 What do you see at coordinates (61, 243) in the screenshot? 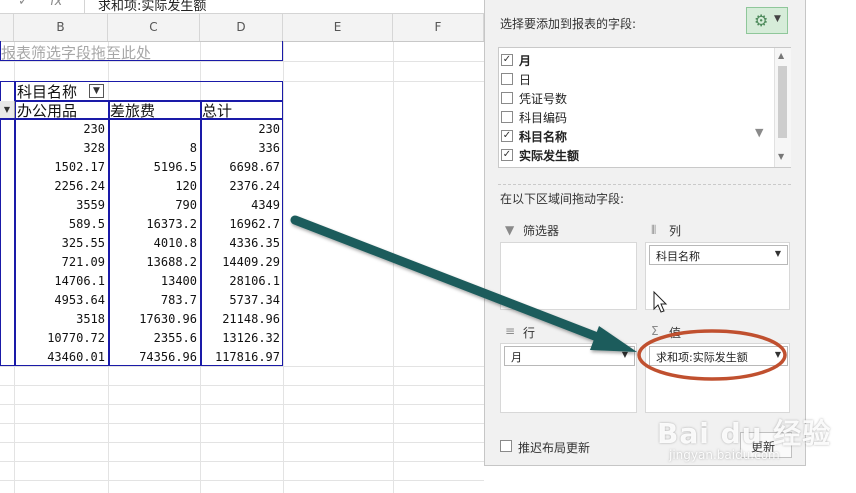
I see `pivot-value-cell: 325.55` at bounding box center [61, 243].